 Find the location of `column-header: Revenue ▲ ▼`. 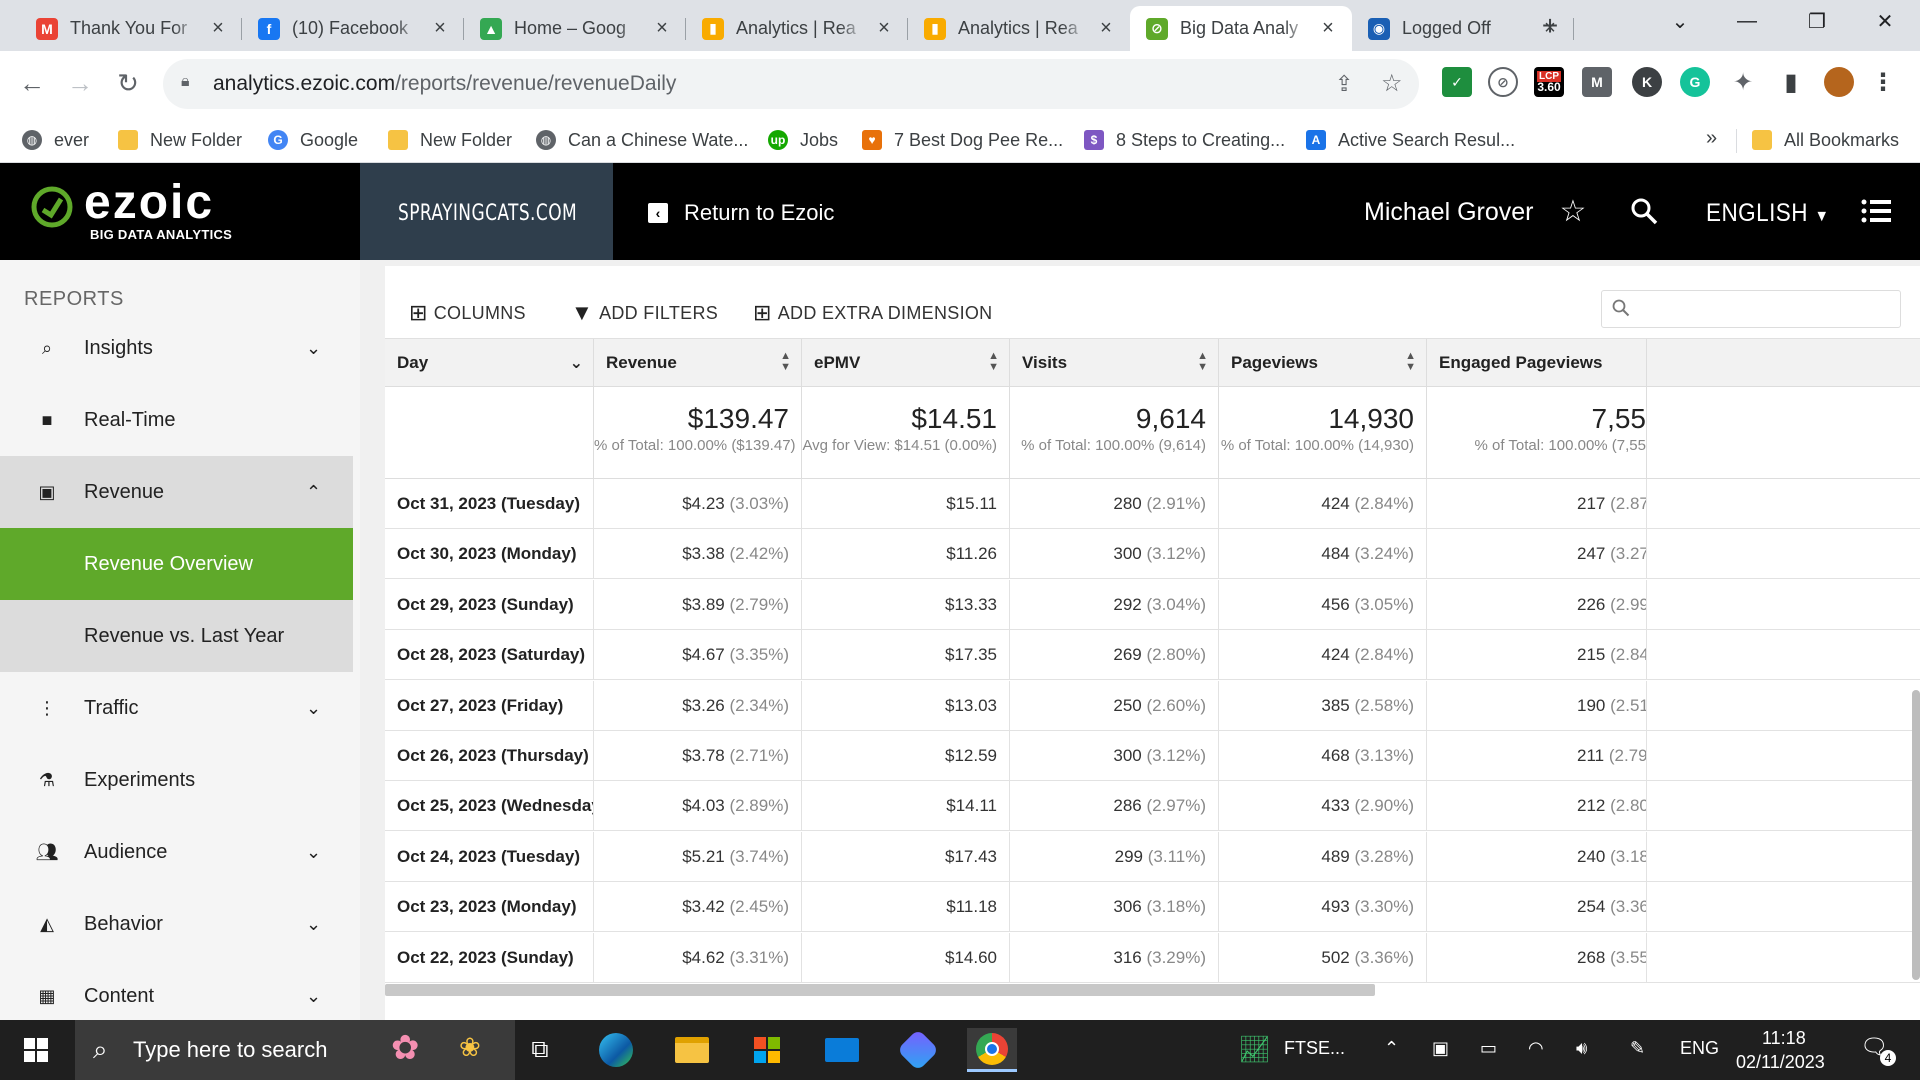

column-header: Revenue ▲ ▼ is located at coordinates (698, 363).